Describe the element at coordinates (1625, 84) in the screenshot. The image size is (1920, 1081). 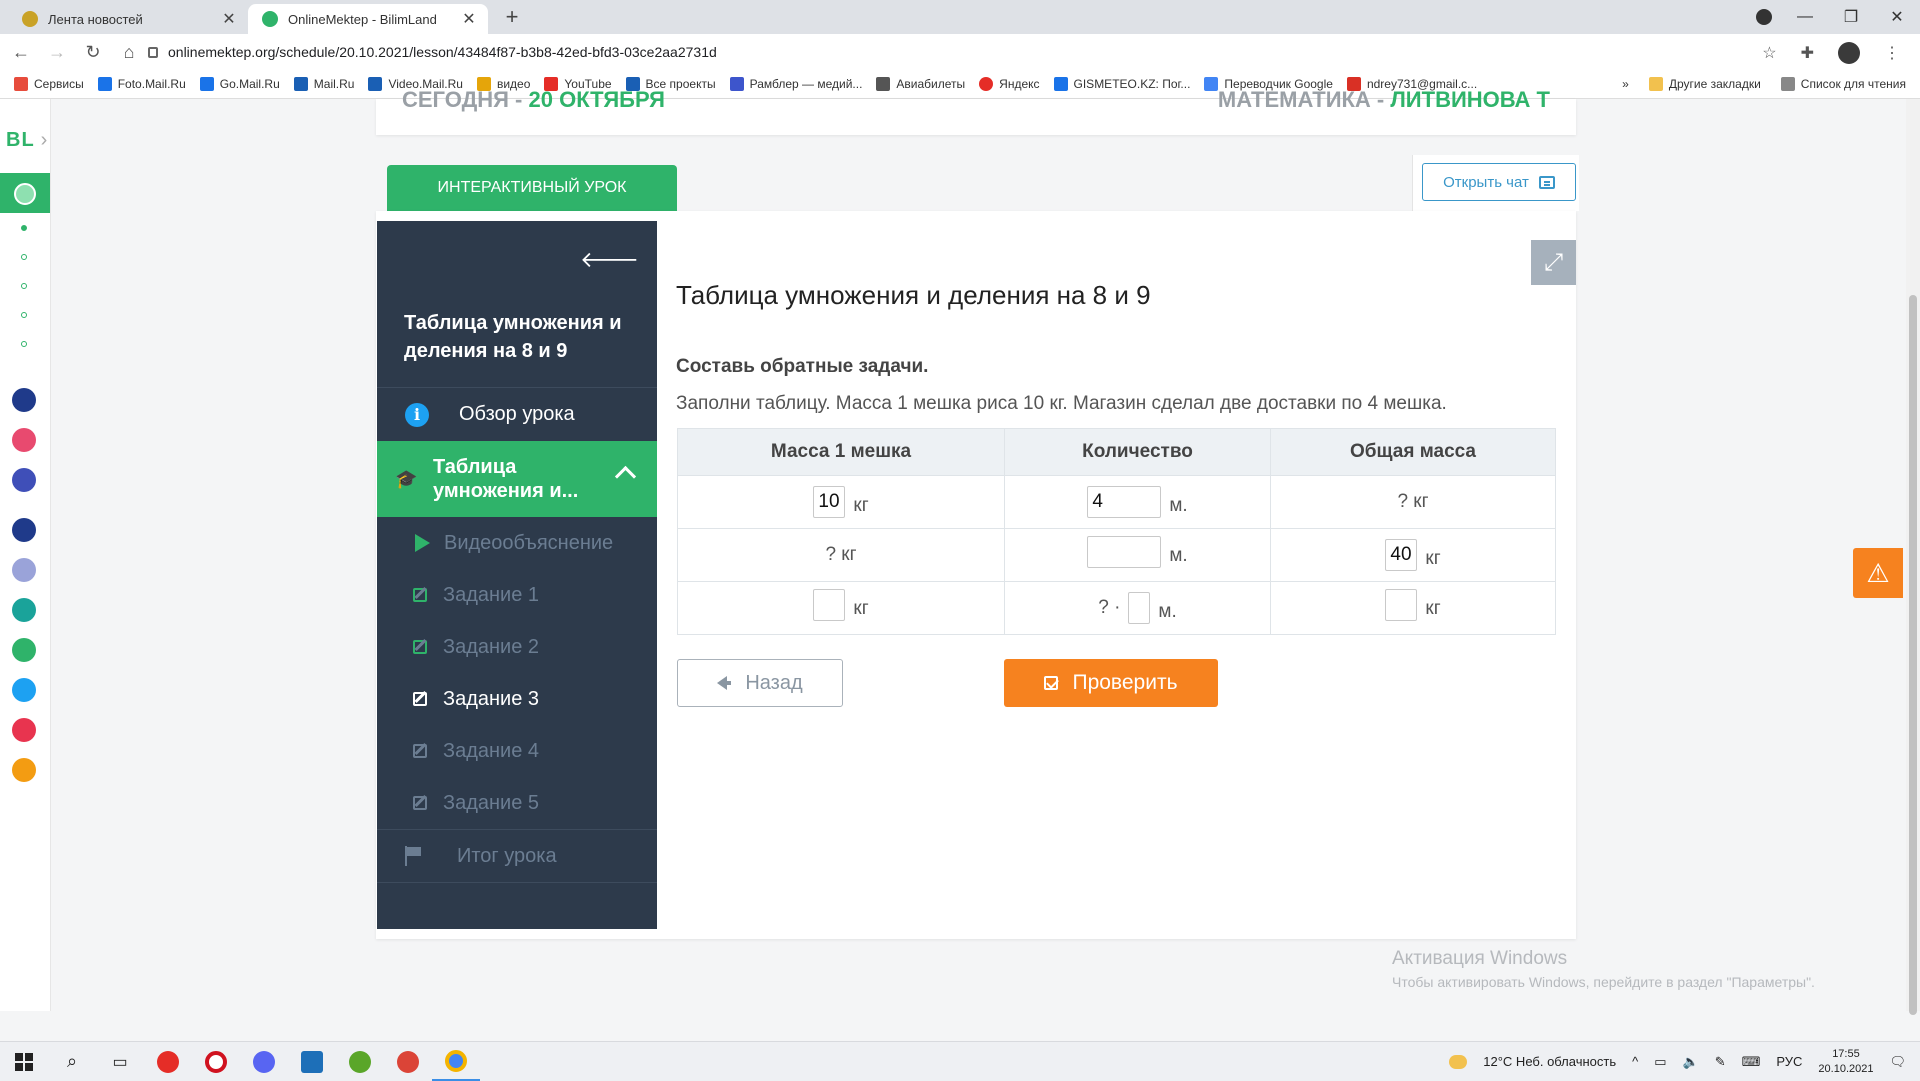
I see `bookmarks-more-button: »` at that location.